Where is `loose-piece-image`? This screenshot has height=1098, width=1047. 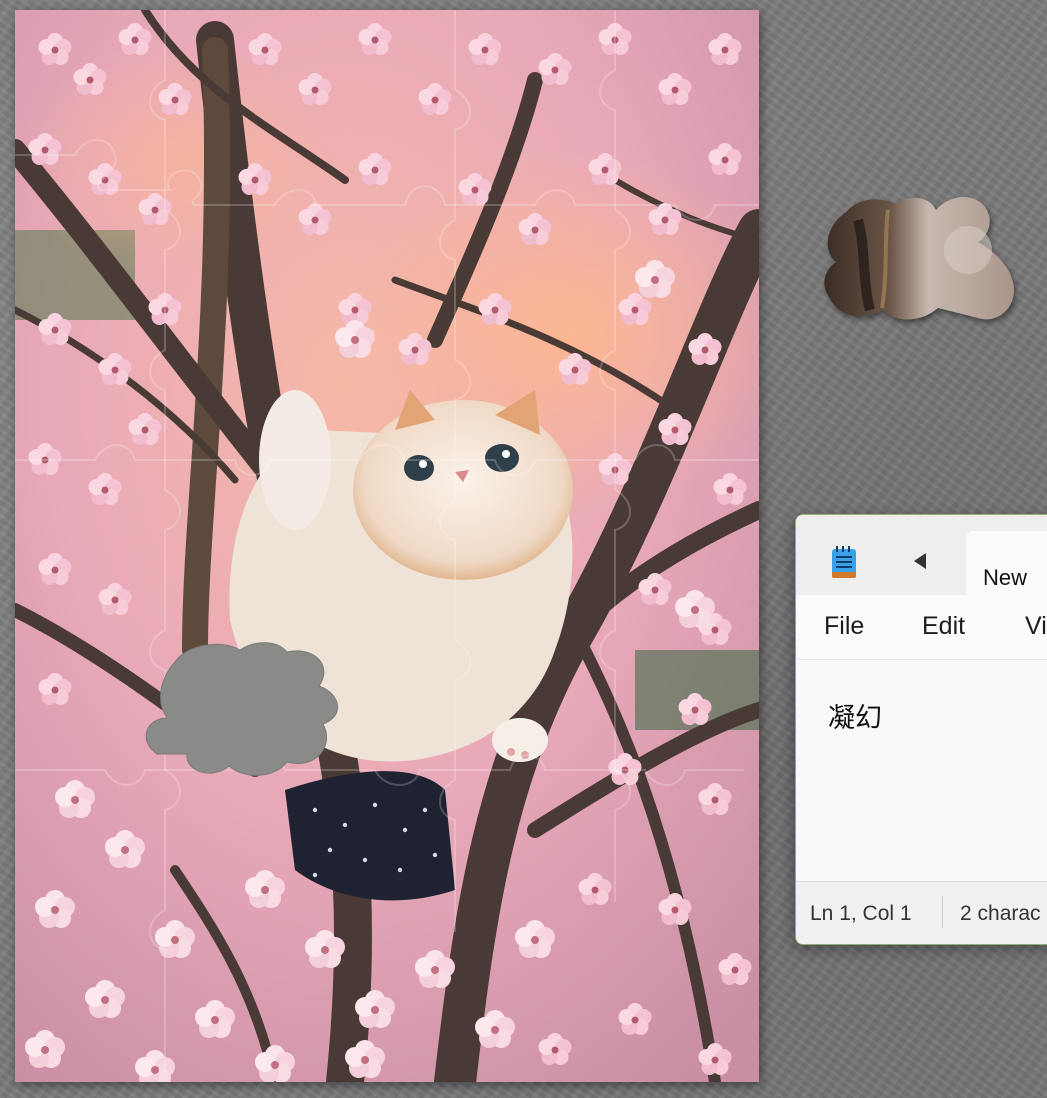 loose-piece-image is located at coordinates (919, 258).